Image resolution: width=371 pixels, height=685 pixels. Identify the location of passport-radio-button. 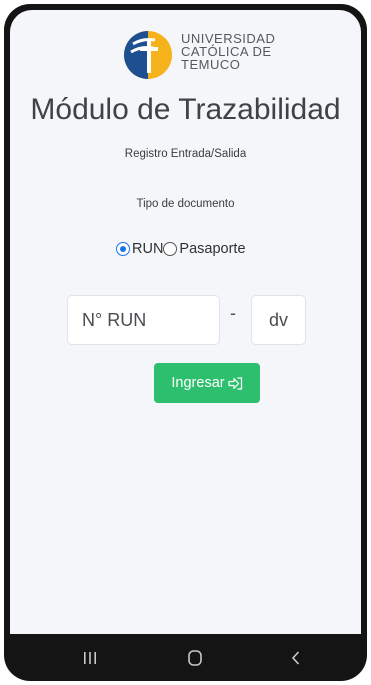
(170, 249).